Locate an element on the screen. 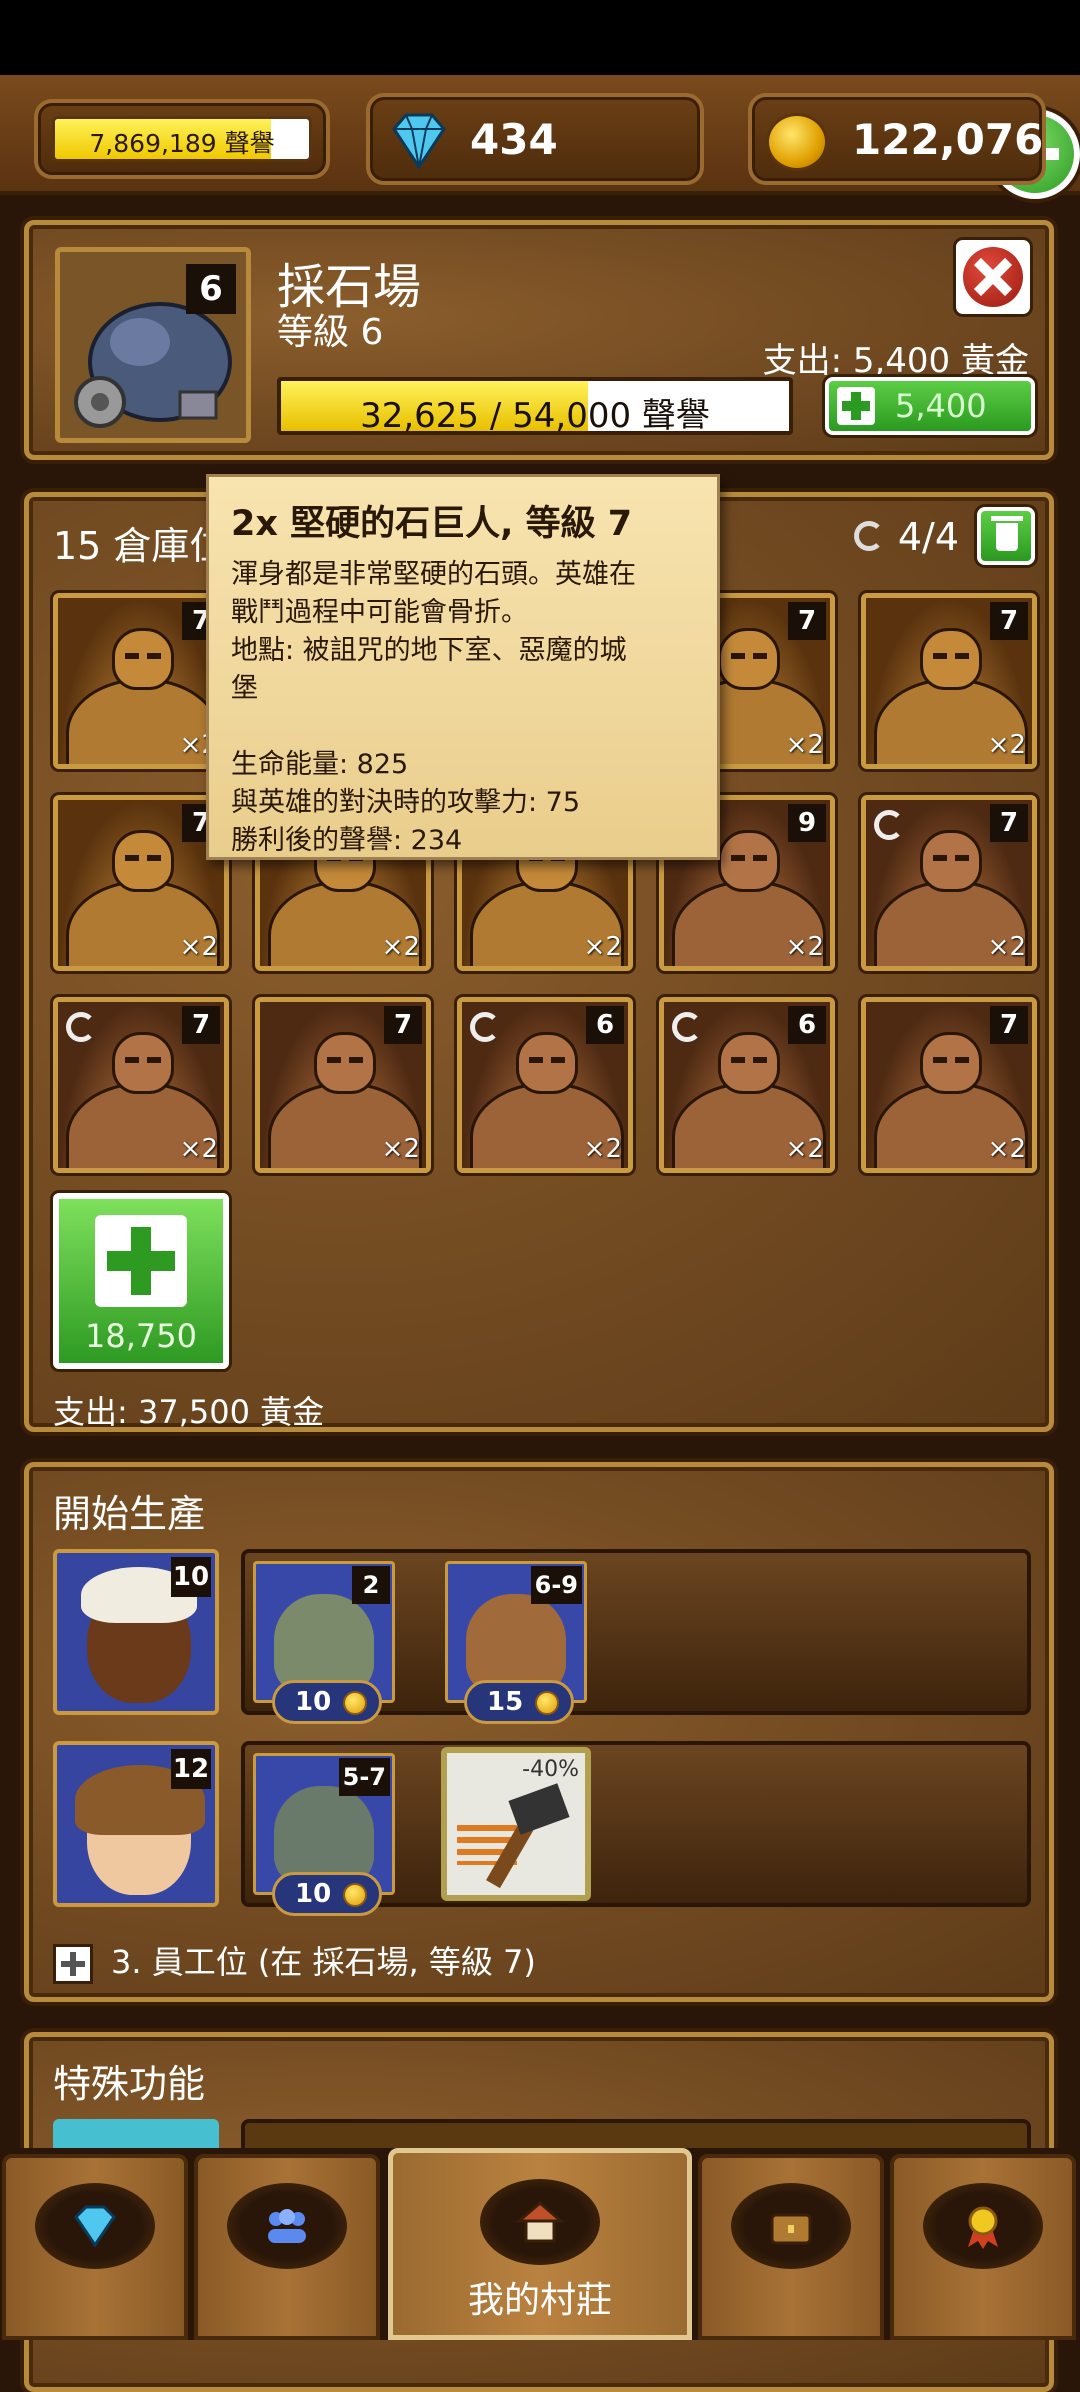 Image resolution: width=1080 pixels, height=2392 pixels. production-title: 開始生產 is located at coordinates (129, 1514).